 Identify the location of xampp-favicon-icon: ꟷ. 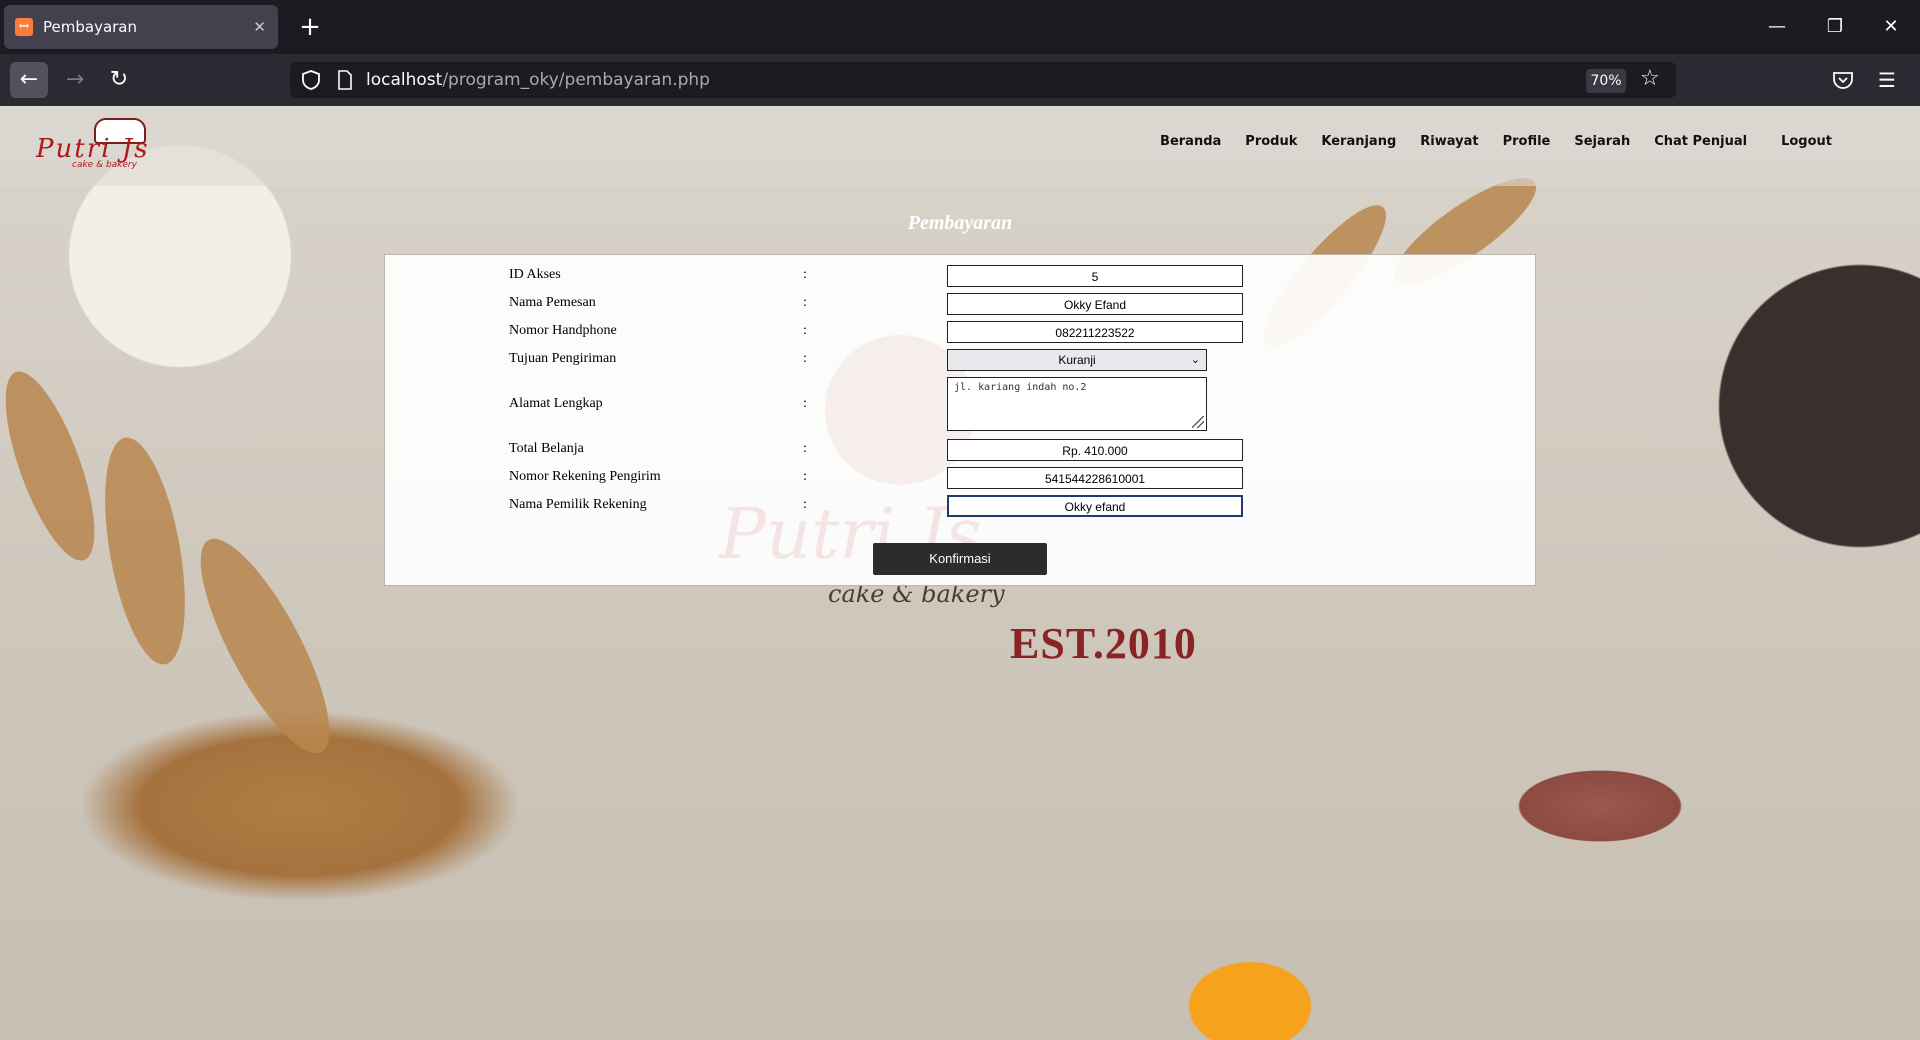
(24, 27).